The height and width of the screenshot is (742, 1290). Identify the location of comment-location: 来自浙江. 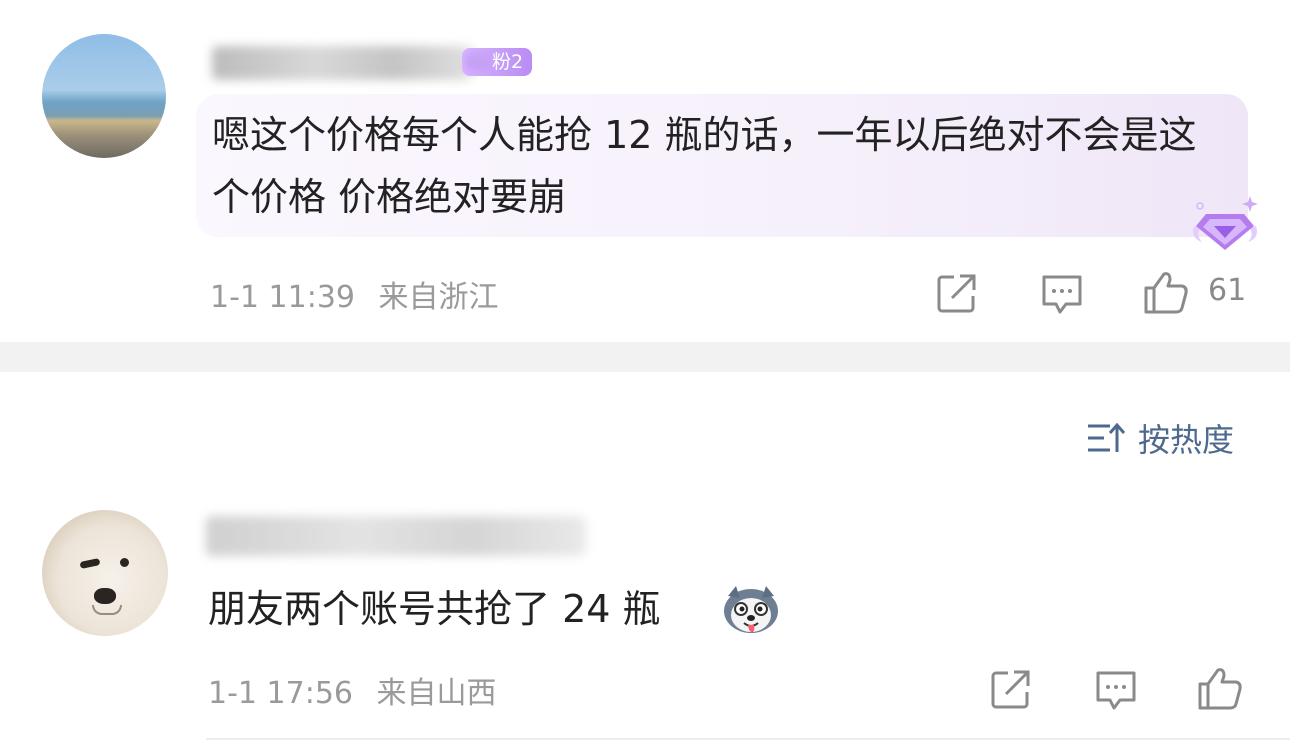
(438, 297).